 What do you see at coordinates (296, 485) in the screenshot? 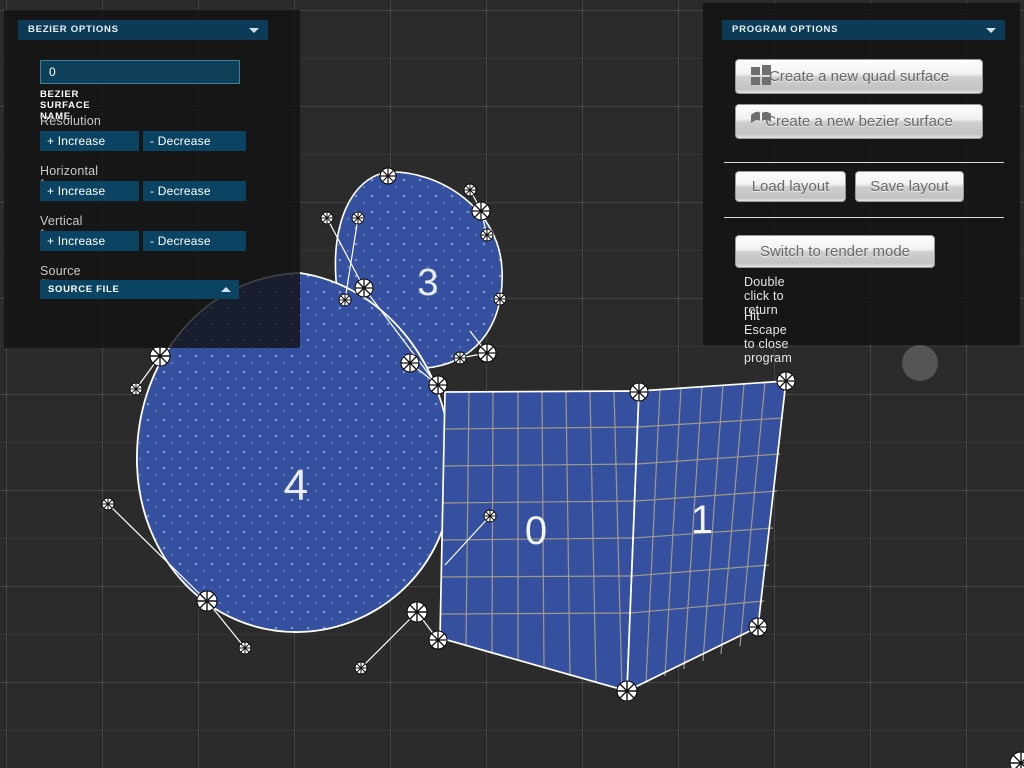
I see `surface-label-4: 4` at bounding box center [296, 485].